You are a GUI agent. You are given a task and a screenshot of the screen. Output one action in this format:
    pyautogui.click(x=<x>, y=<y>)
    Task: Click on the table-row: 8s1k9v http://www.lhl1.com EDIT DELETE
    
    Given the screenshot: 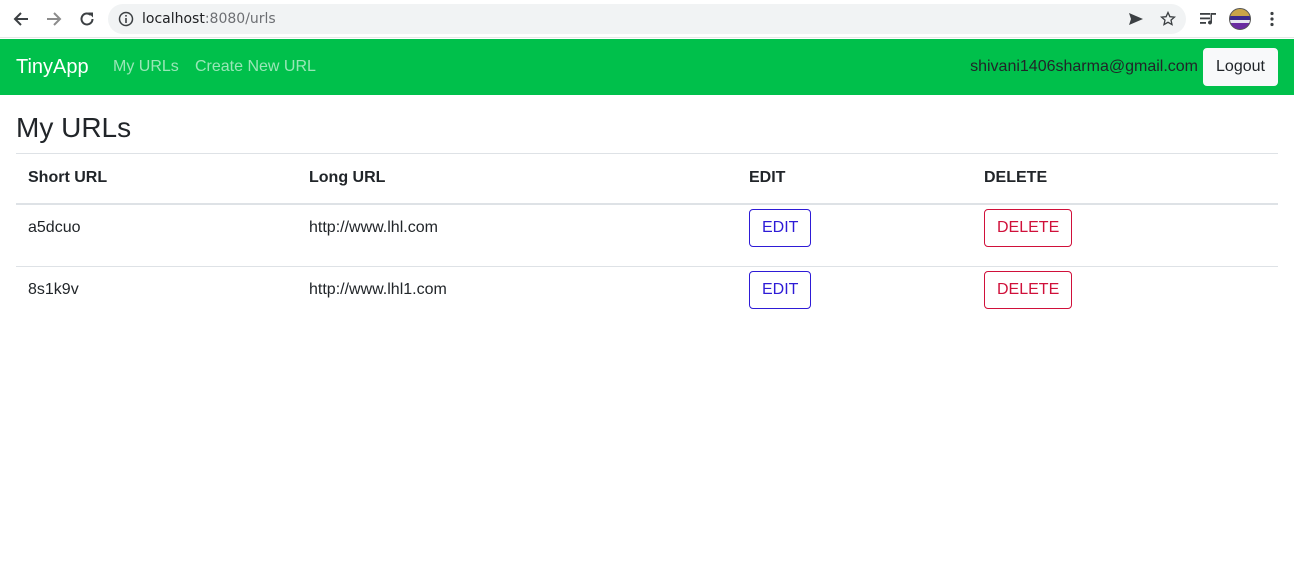 What is the action you would take?
    pyautogui.click(x=647, y=298)
    